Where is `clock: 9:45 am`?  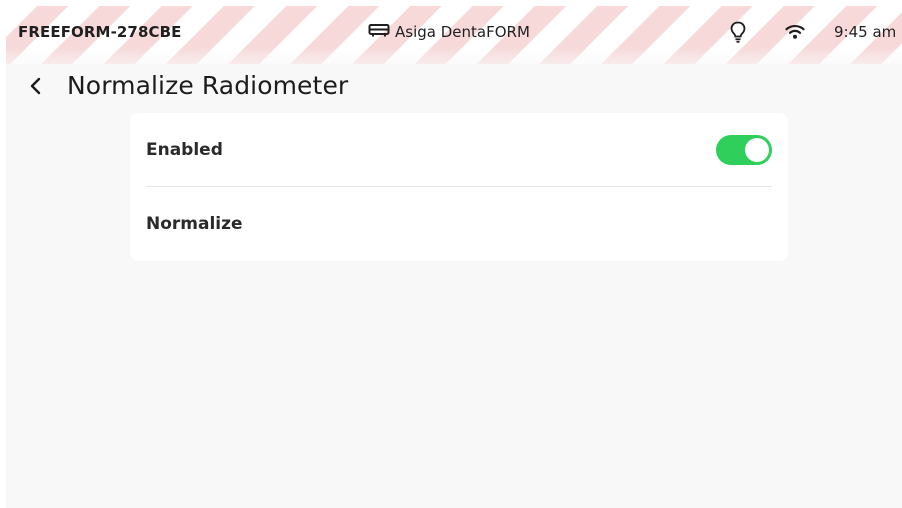
clock: 9:45 am is located at coordinates (865, 32).